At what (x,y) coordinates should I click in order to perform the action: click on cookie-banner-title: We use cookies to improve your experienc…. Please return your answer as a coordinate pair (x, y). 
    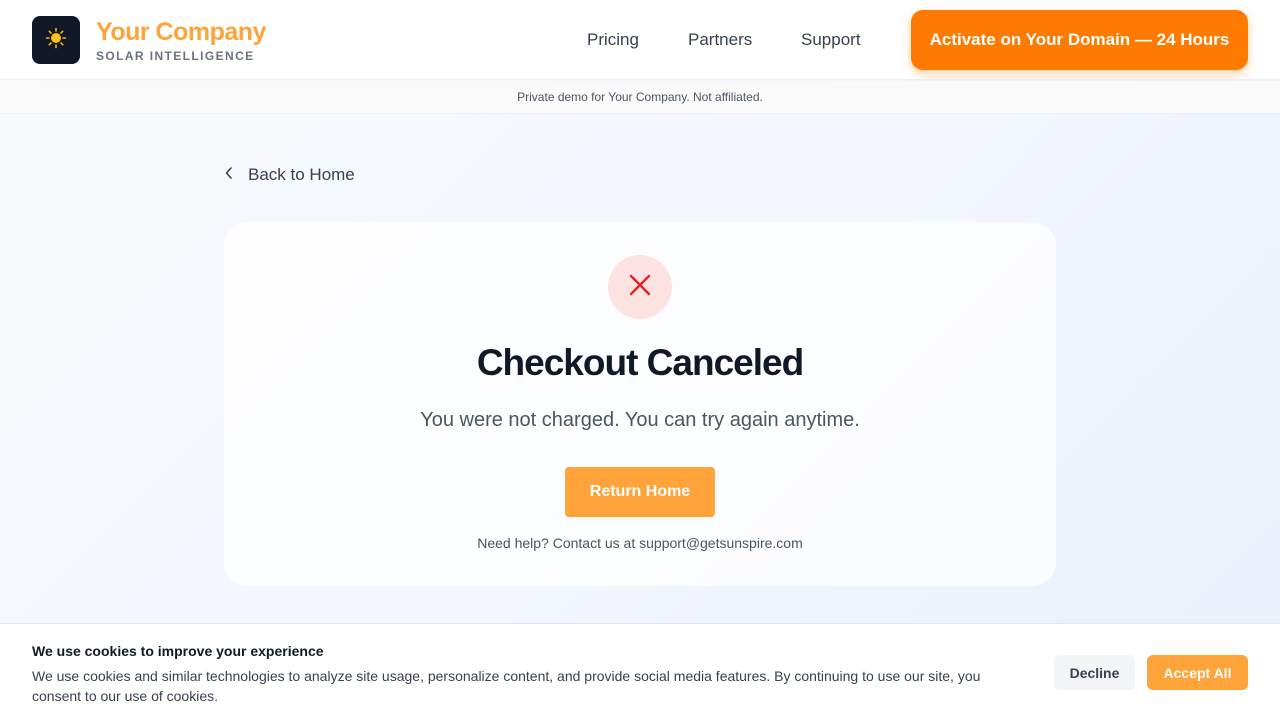
    Looking at the image, I should click on (178, 651).